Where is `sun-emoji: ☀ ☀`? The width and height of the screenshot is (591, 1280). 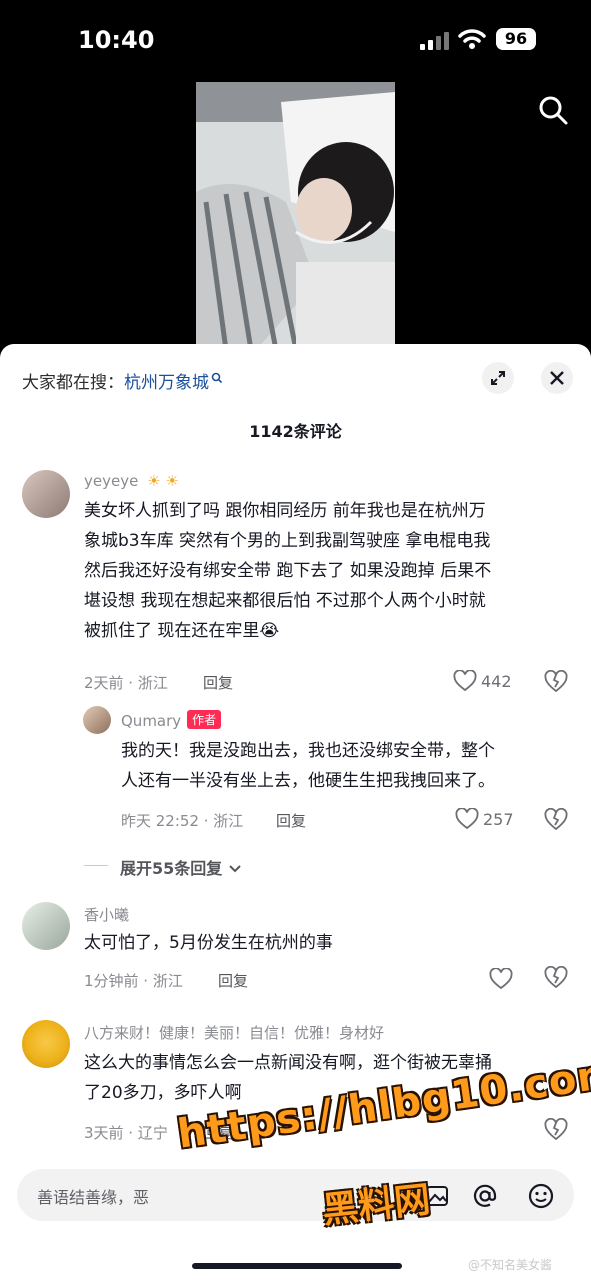 sun-emoji: ☀ ☀ is located at coordinates (163, 481).